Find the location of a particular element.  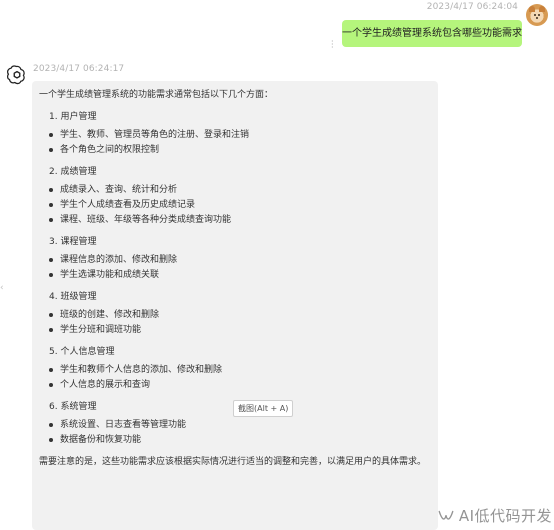

section-class-management: 4. 班级管理 班级的创建、修改和删除 学生分班和调班功能 is located at coordinates (235, 313).